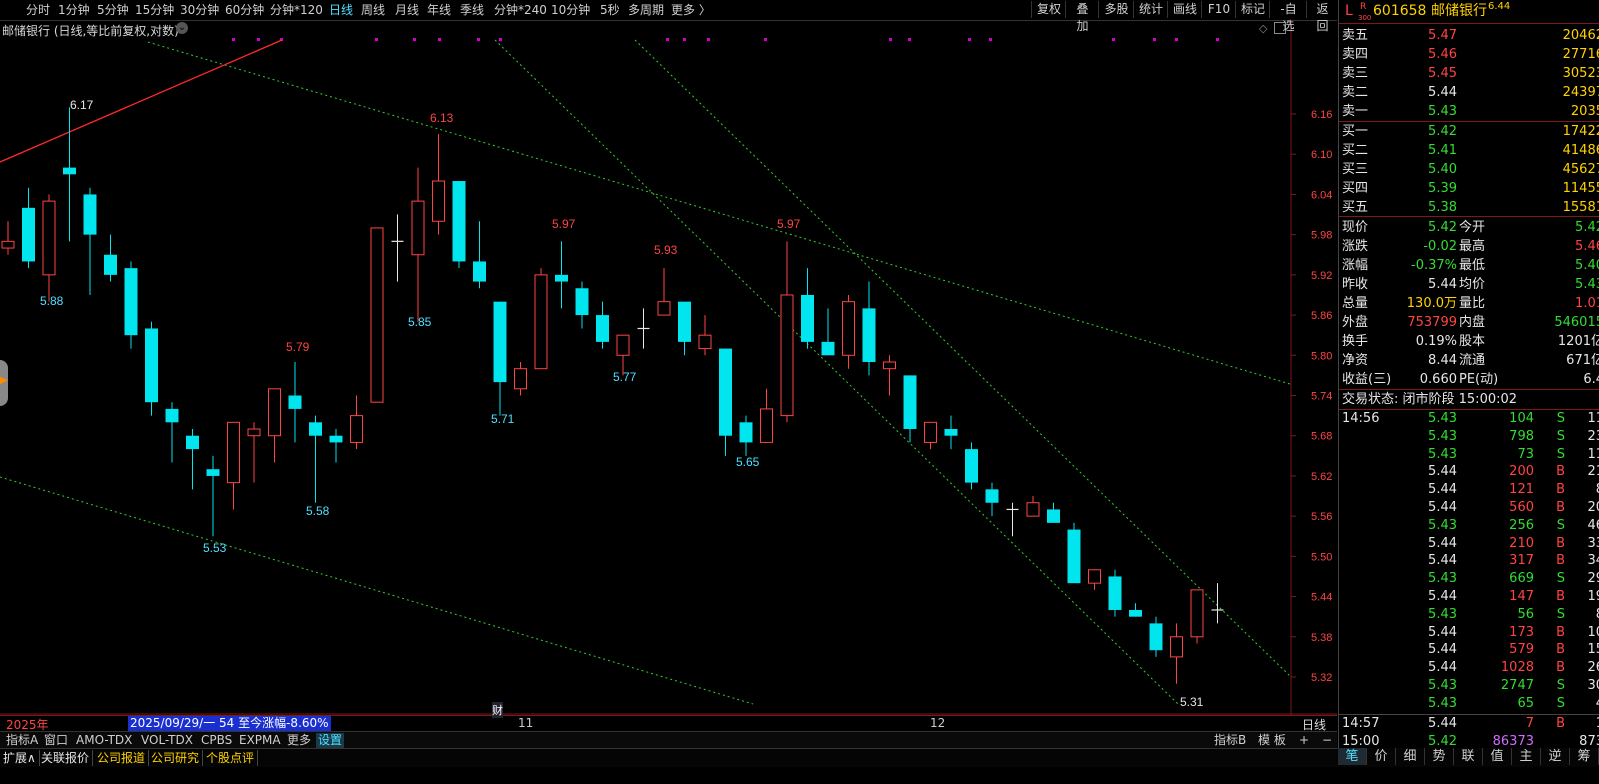 This screenshot has width=1599, height=784. What do you see at coordinates (520, 10) in the screenshot?
I see `period-tab-12: 分钟*240` at bounding box center [520, 10].